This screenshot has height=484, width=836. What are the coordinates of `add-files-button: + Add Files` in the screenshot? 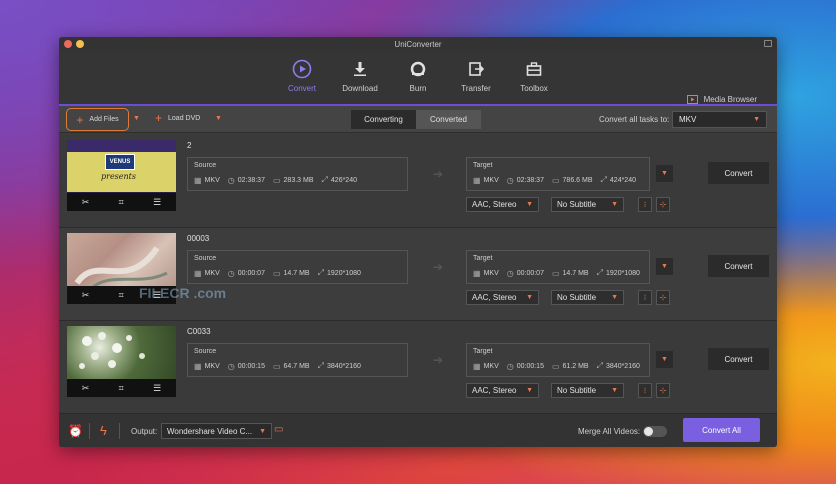 It's located at (97, 119).